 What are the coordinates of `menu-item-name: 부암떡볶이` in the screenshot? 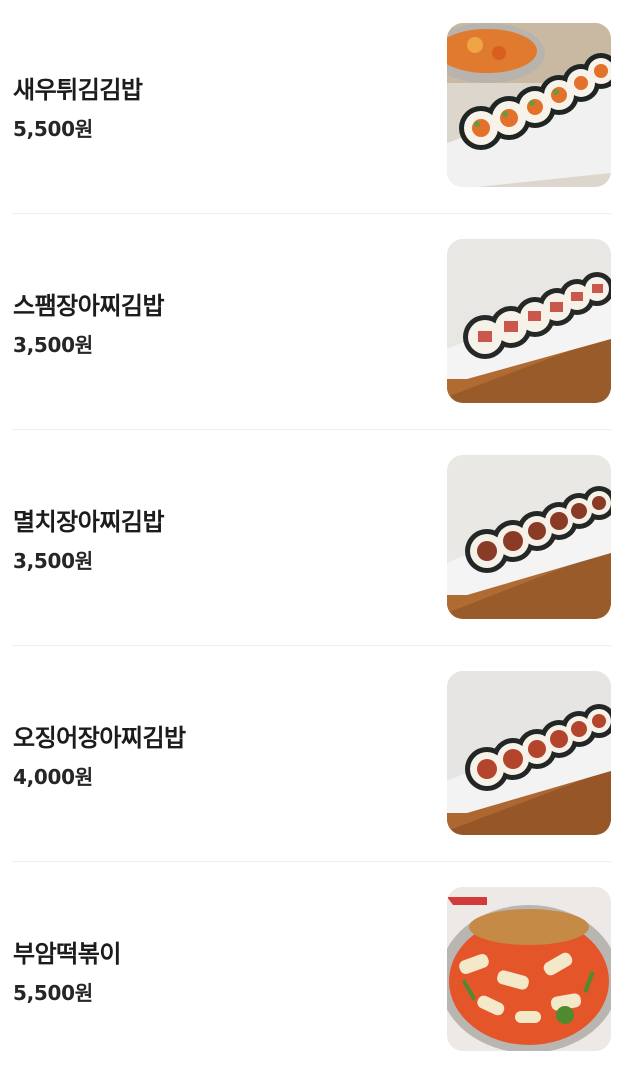 It's located at (67, 954).